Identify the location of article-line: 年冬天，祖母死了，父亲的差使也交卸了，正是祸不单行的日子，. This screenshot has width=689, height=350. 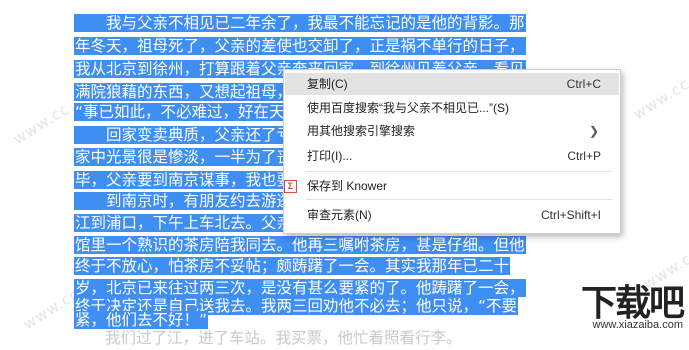
(300, 46).